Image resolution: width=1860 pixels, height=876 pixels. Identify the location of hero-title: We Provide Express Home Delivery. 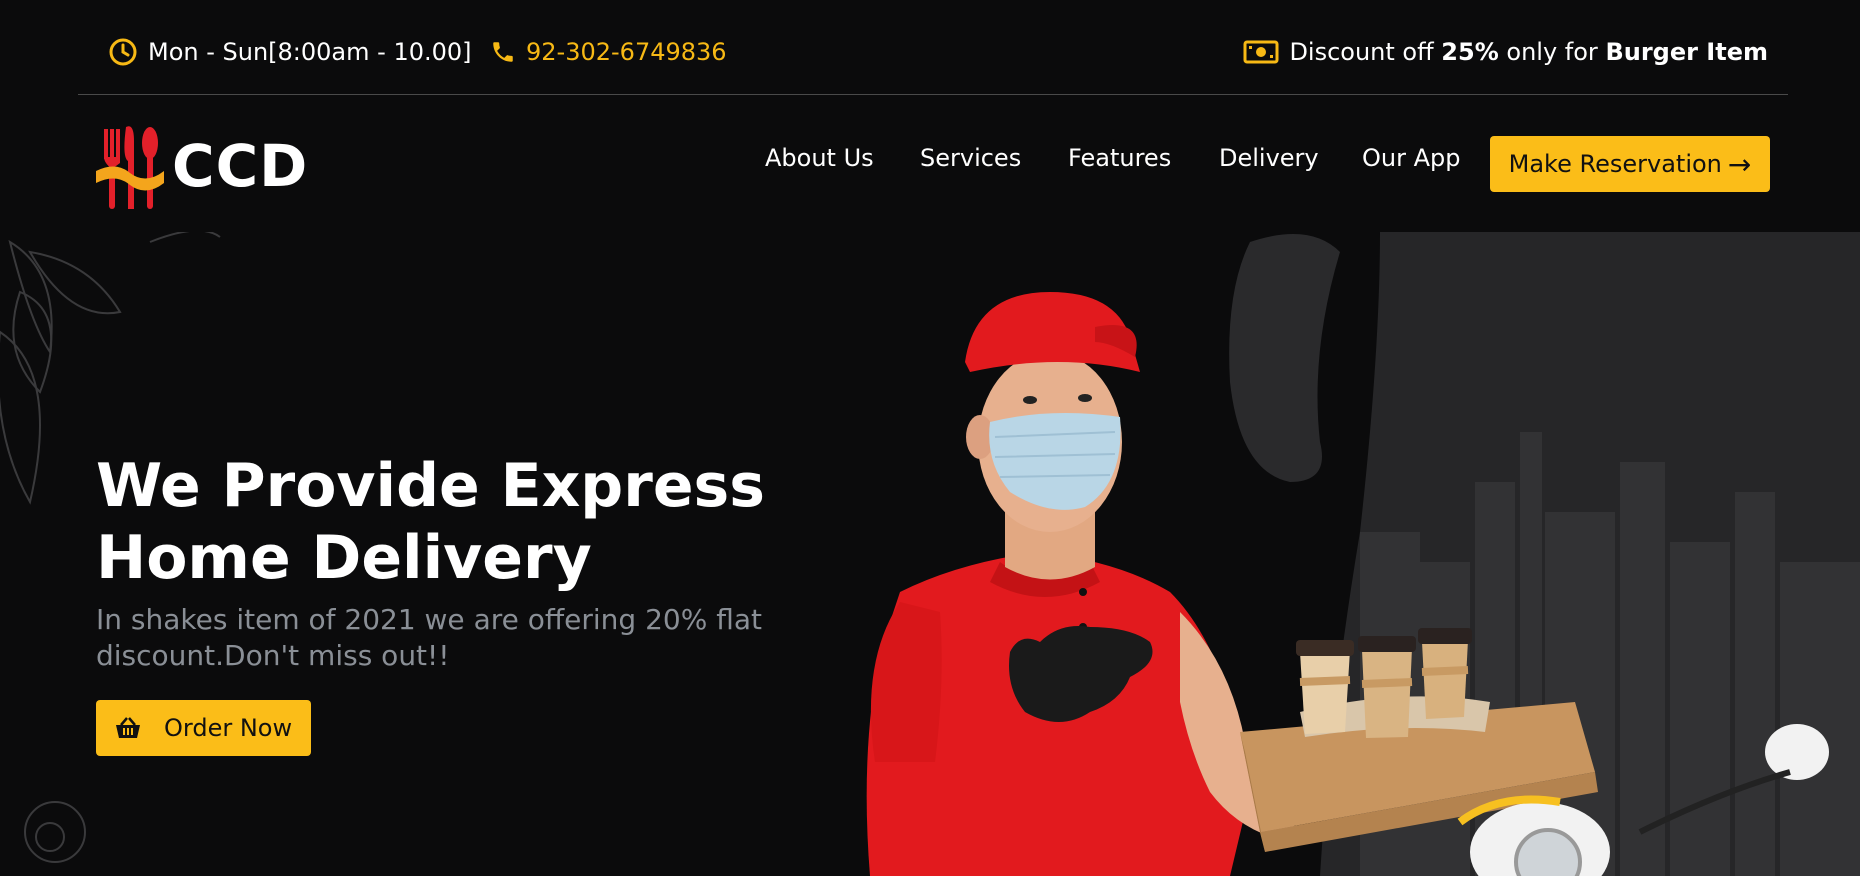
(456, 522).